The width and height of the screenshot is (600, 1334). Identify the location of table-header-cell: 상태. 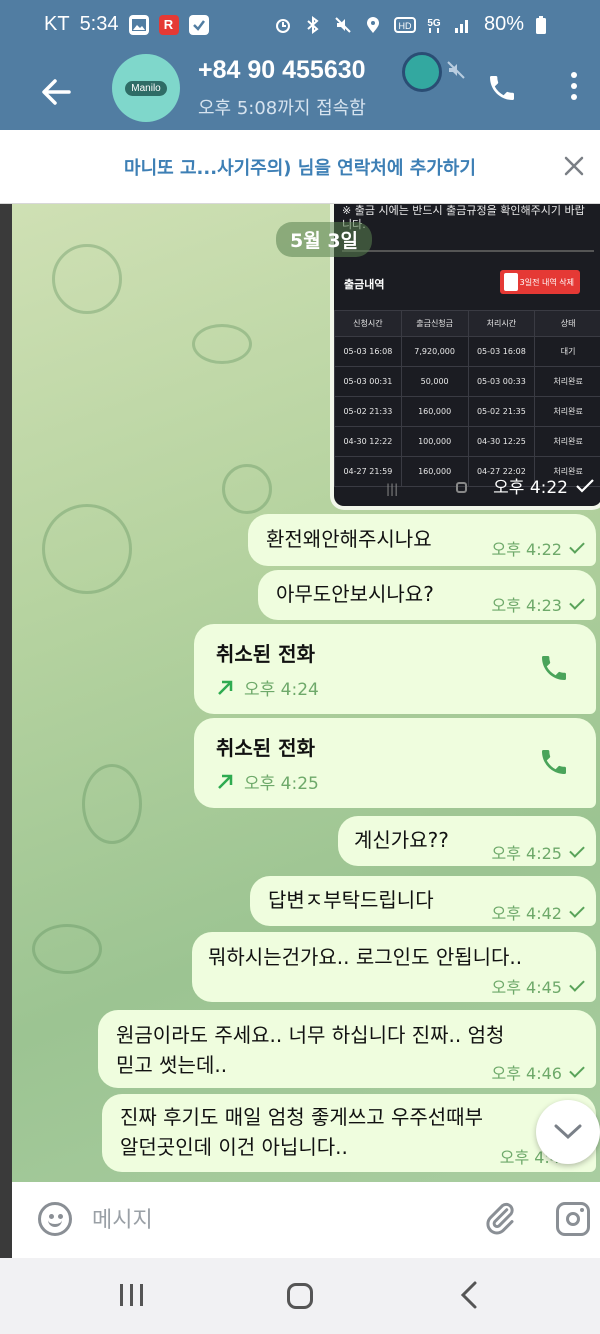
(567, 323).